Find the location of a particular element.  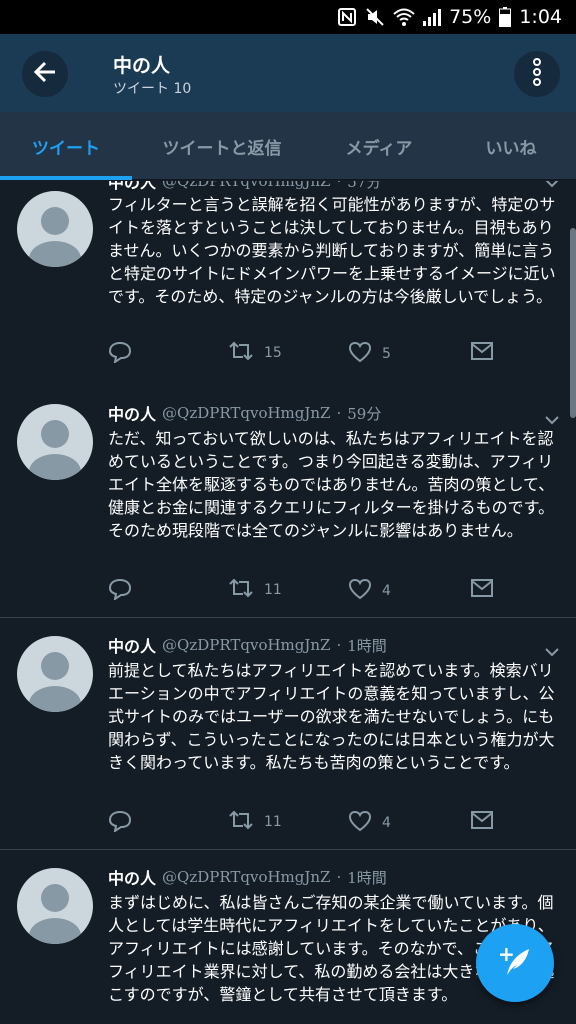

tweet-header: 中の人 @QzDPRTqvoHmgJnZ · 59分 is located at coordinates (244, 413).